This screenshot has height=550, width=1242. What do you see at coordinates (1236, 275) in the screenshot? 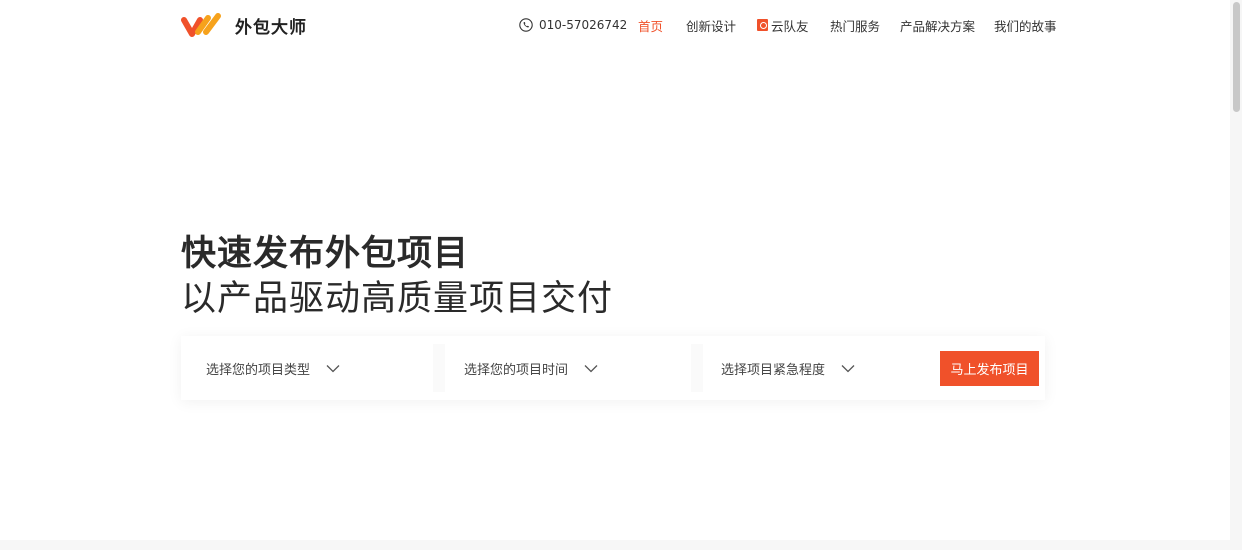
I see `page-scrollbar` at bounding box center [1236, 275].